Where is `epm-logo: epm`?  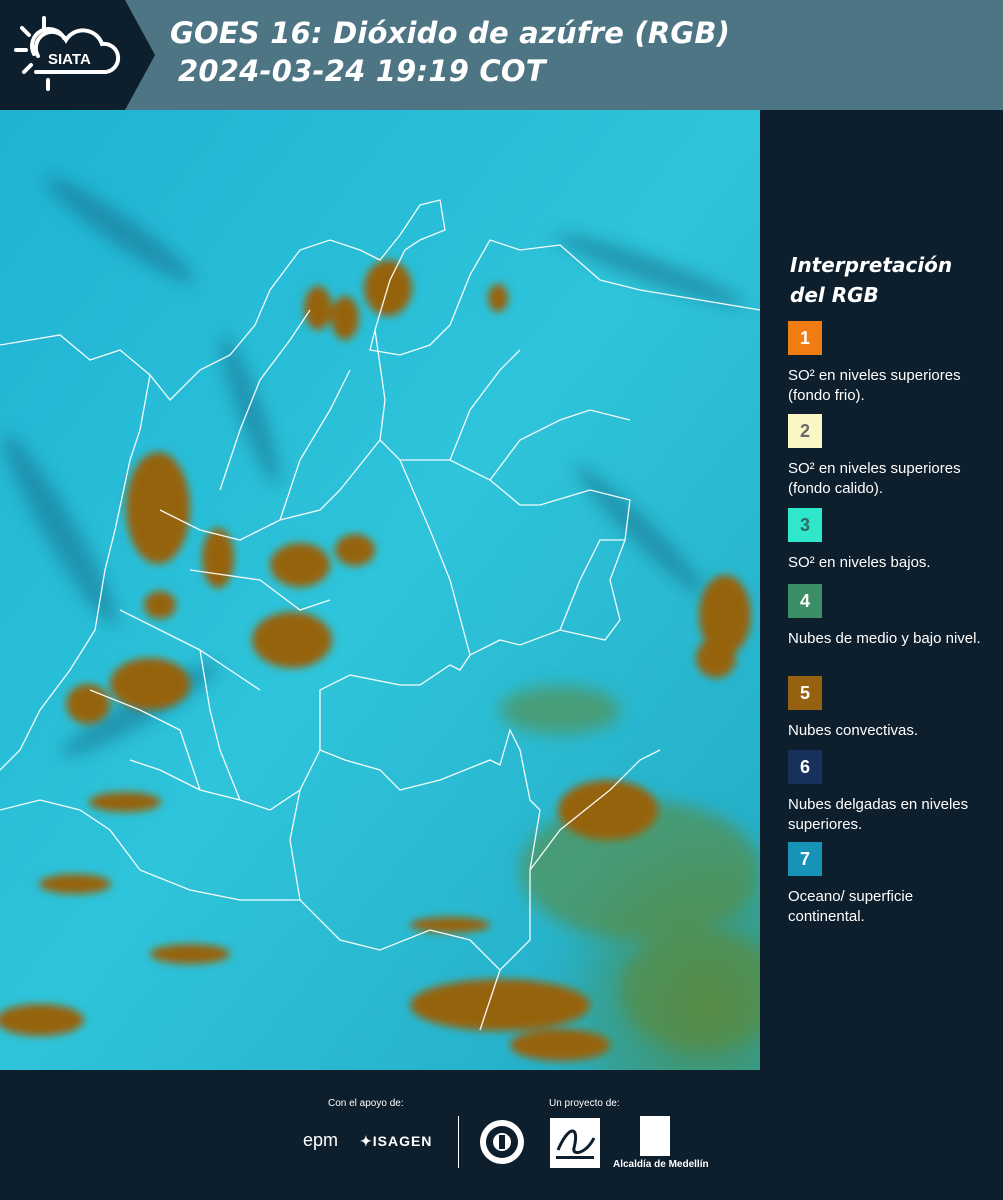 epm-logo: epm is located at coordinates (320, 1140).